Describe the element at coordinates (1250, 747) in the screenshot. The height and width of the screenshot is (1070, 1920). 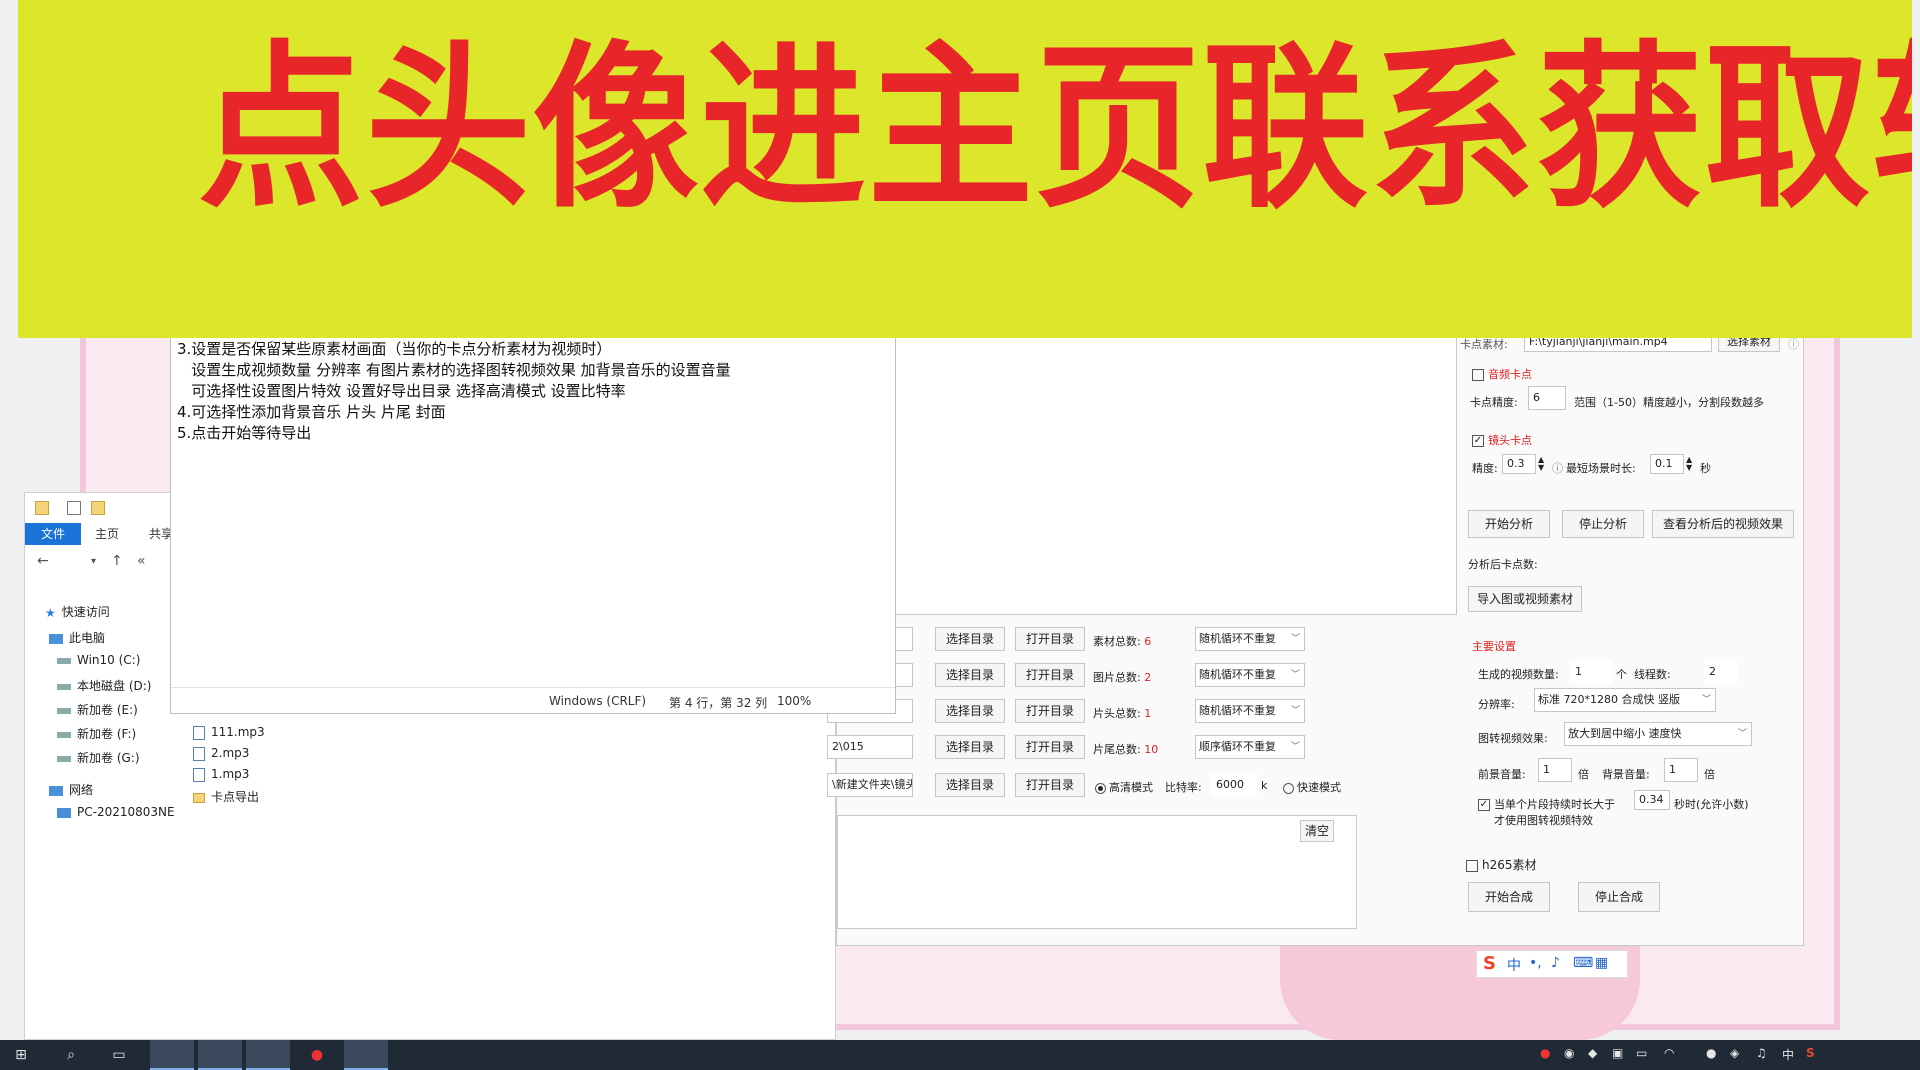
I see `outro-order-select: 顺序循环不重复 ﹀` at that location.